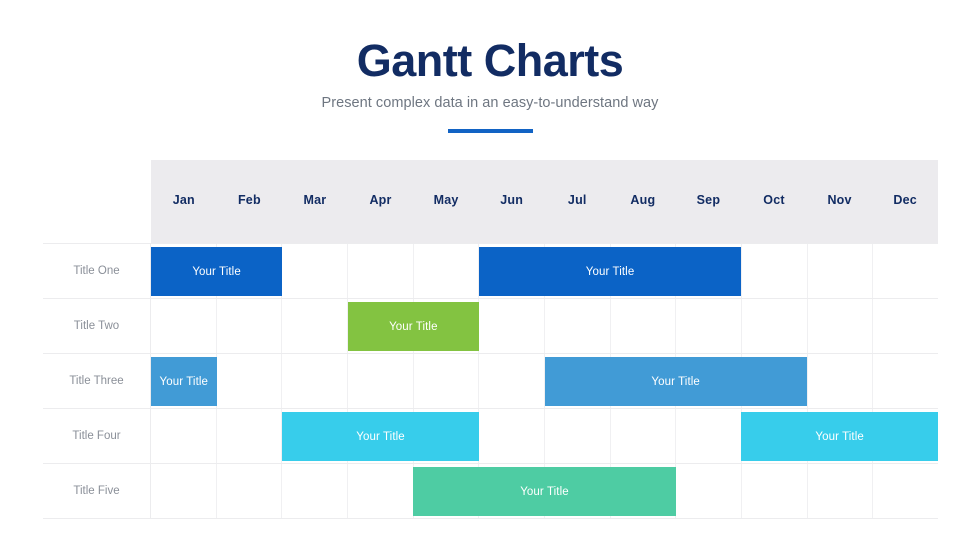 This screenshot has width=980, height=551. I want to click on gantt-row-label: Title Four, so click(97, 436).